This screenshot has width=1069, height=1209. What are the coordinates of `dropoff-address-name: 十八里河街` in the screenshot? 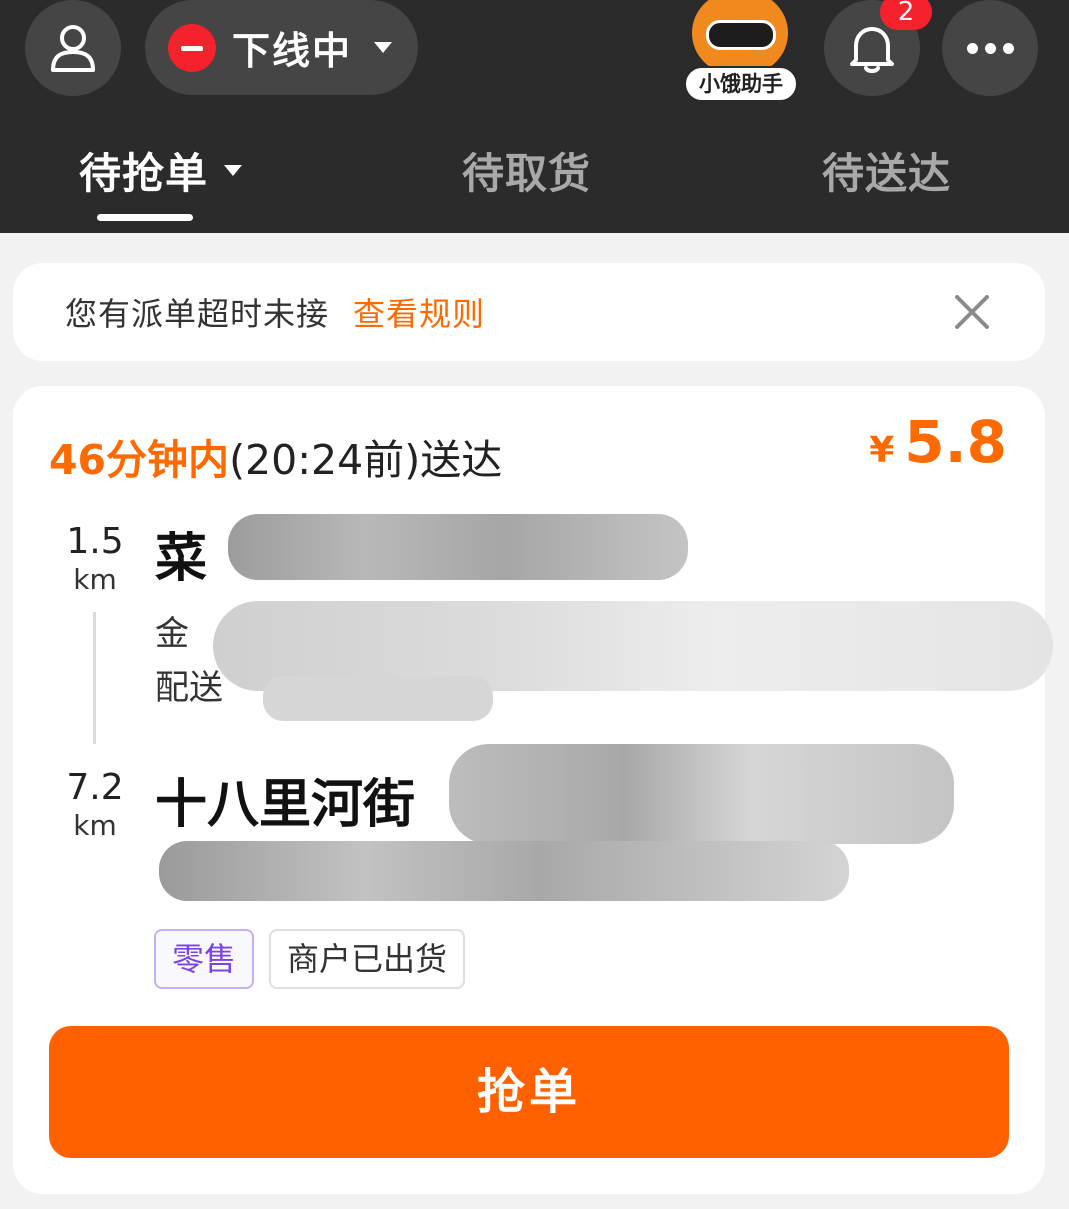 It's located at (285, 805).